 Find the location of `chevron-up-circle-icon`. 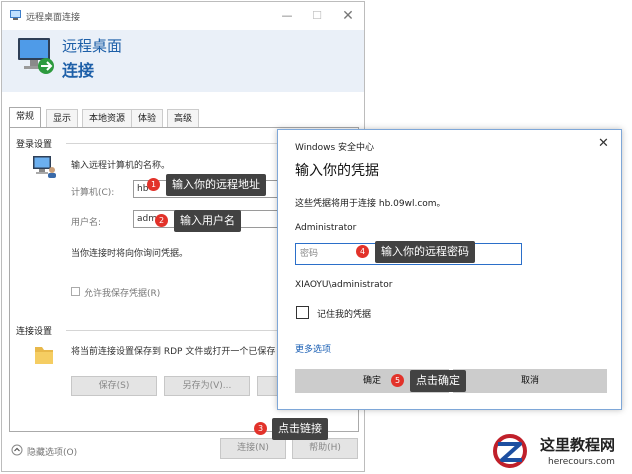

chevron-up-circle-icon is located at coordinates (17, 450).